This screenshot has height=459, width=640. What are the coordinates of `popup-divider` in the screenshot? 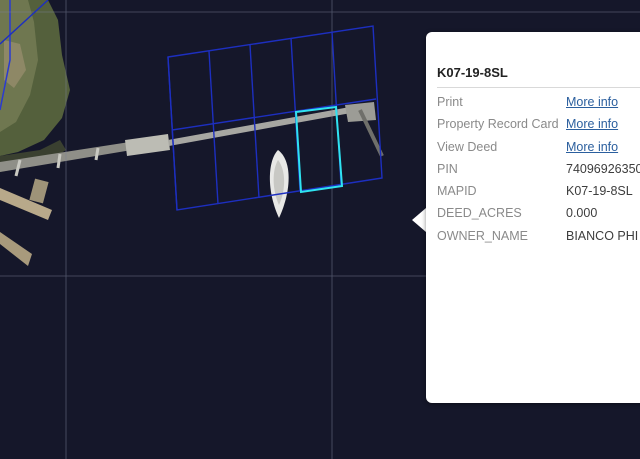 It's located at (538, 87).